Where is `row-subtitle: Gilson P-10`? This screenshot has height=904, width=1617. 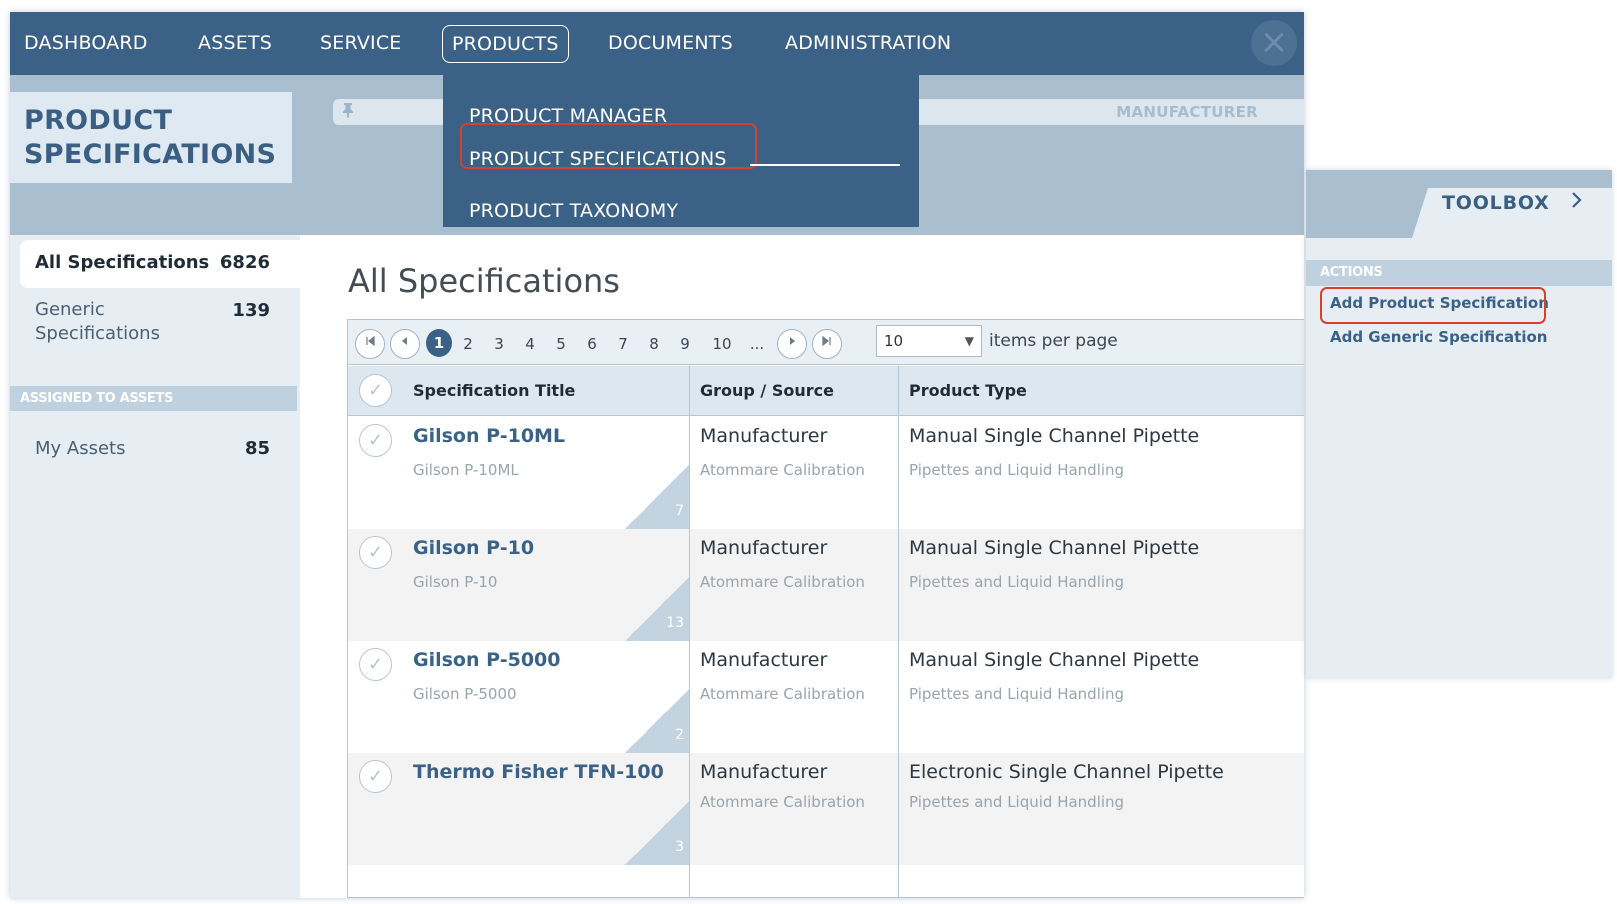 row-subtitle: Gilson P-10 is located at coordinates (455, 582).